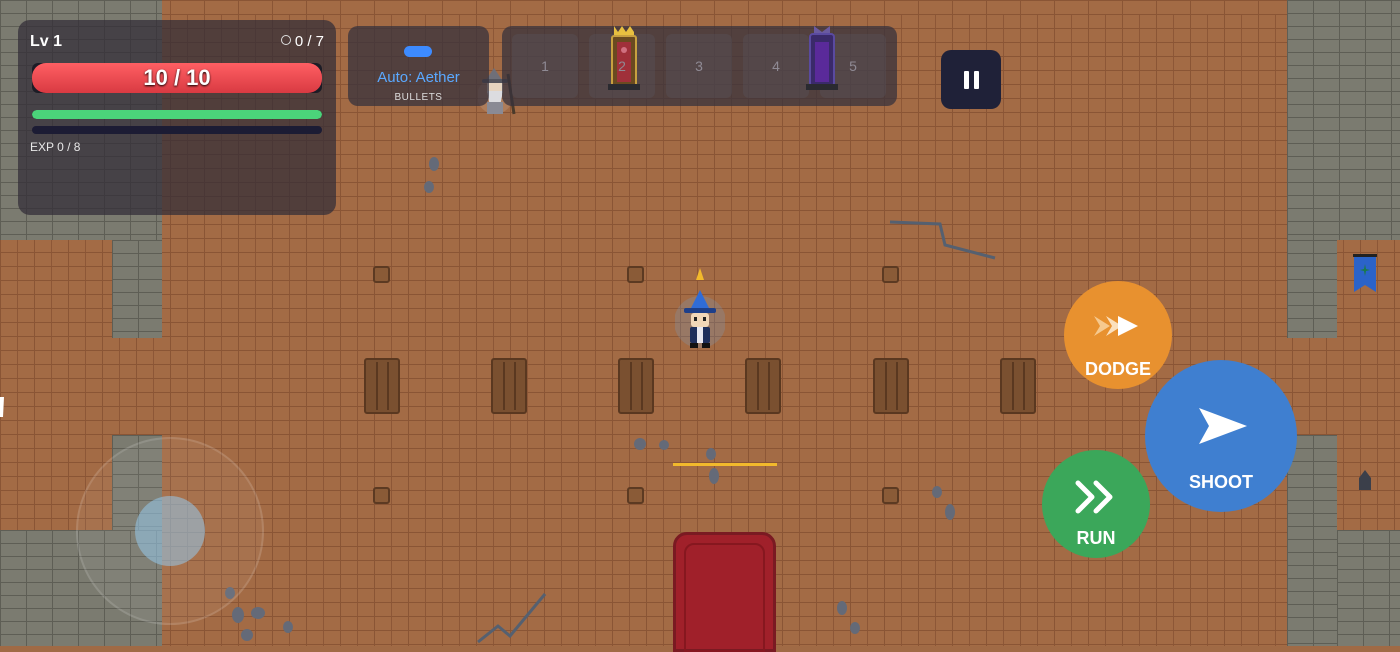 This screenshot has height=652, width=1400. I want to click on dodge-button: DODGE, so click(1118, 335).